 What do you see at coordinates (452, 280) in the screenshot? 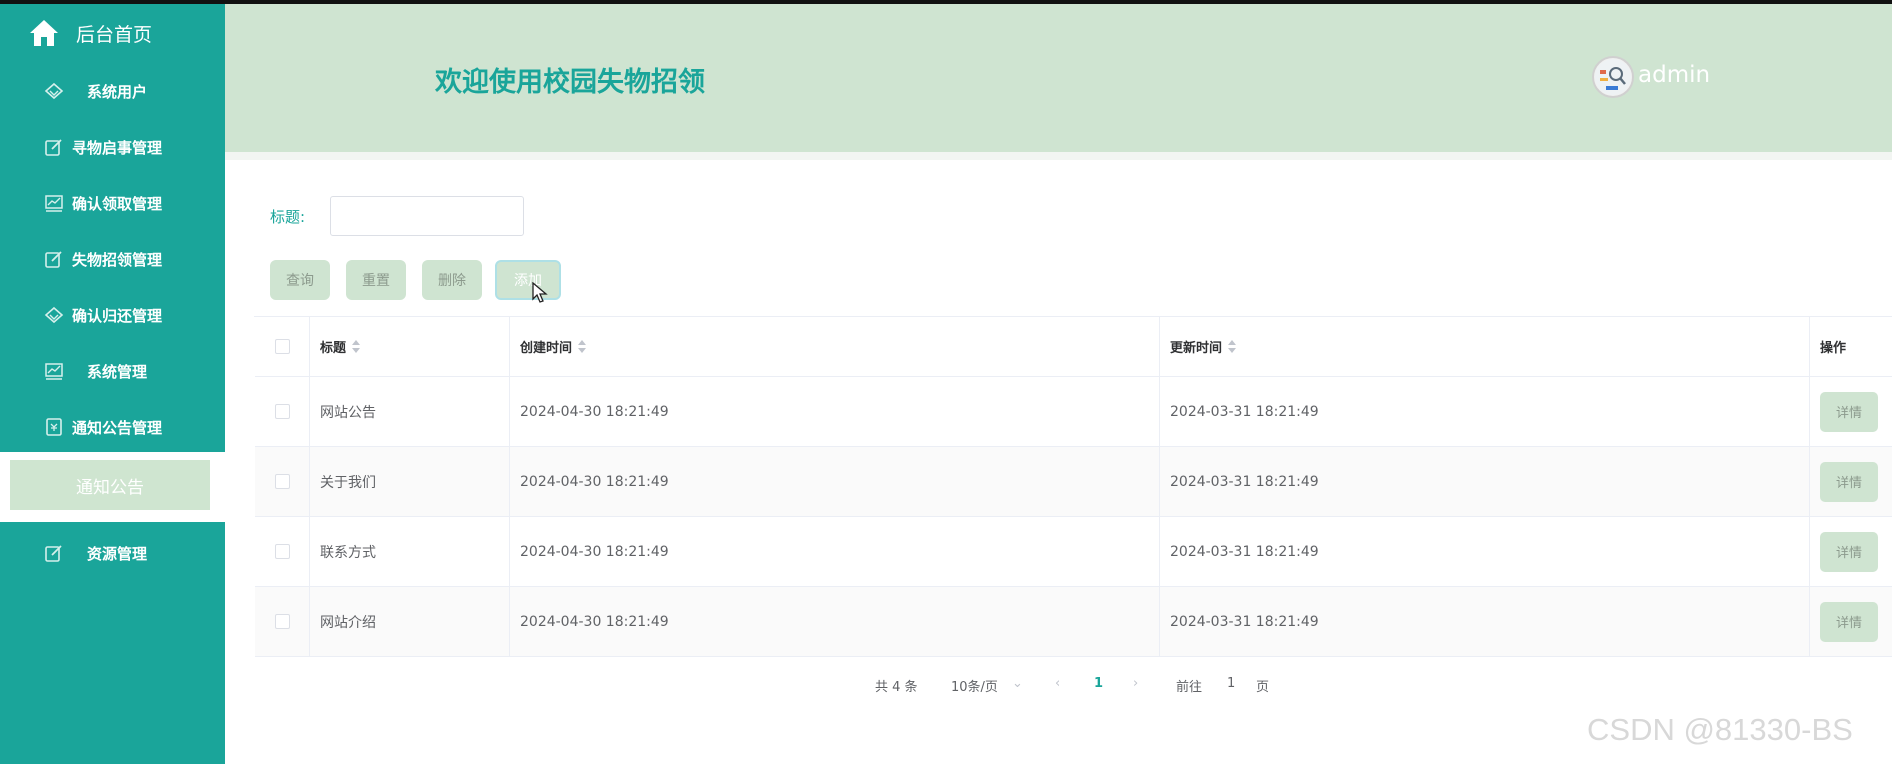
I see `delete-button: 删除` at bounding box center [452, 280].